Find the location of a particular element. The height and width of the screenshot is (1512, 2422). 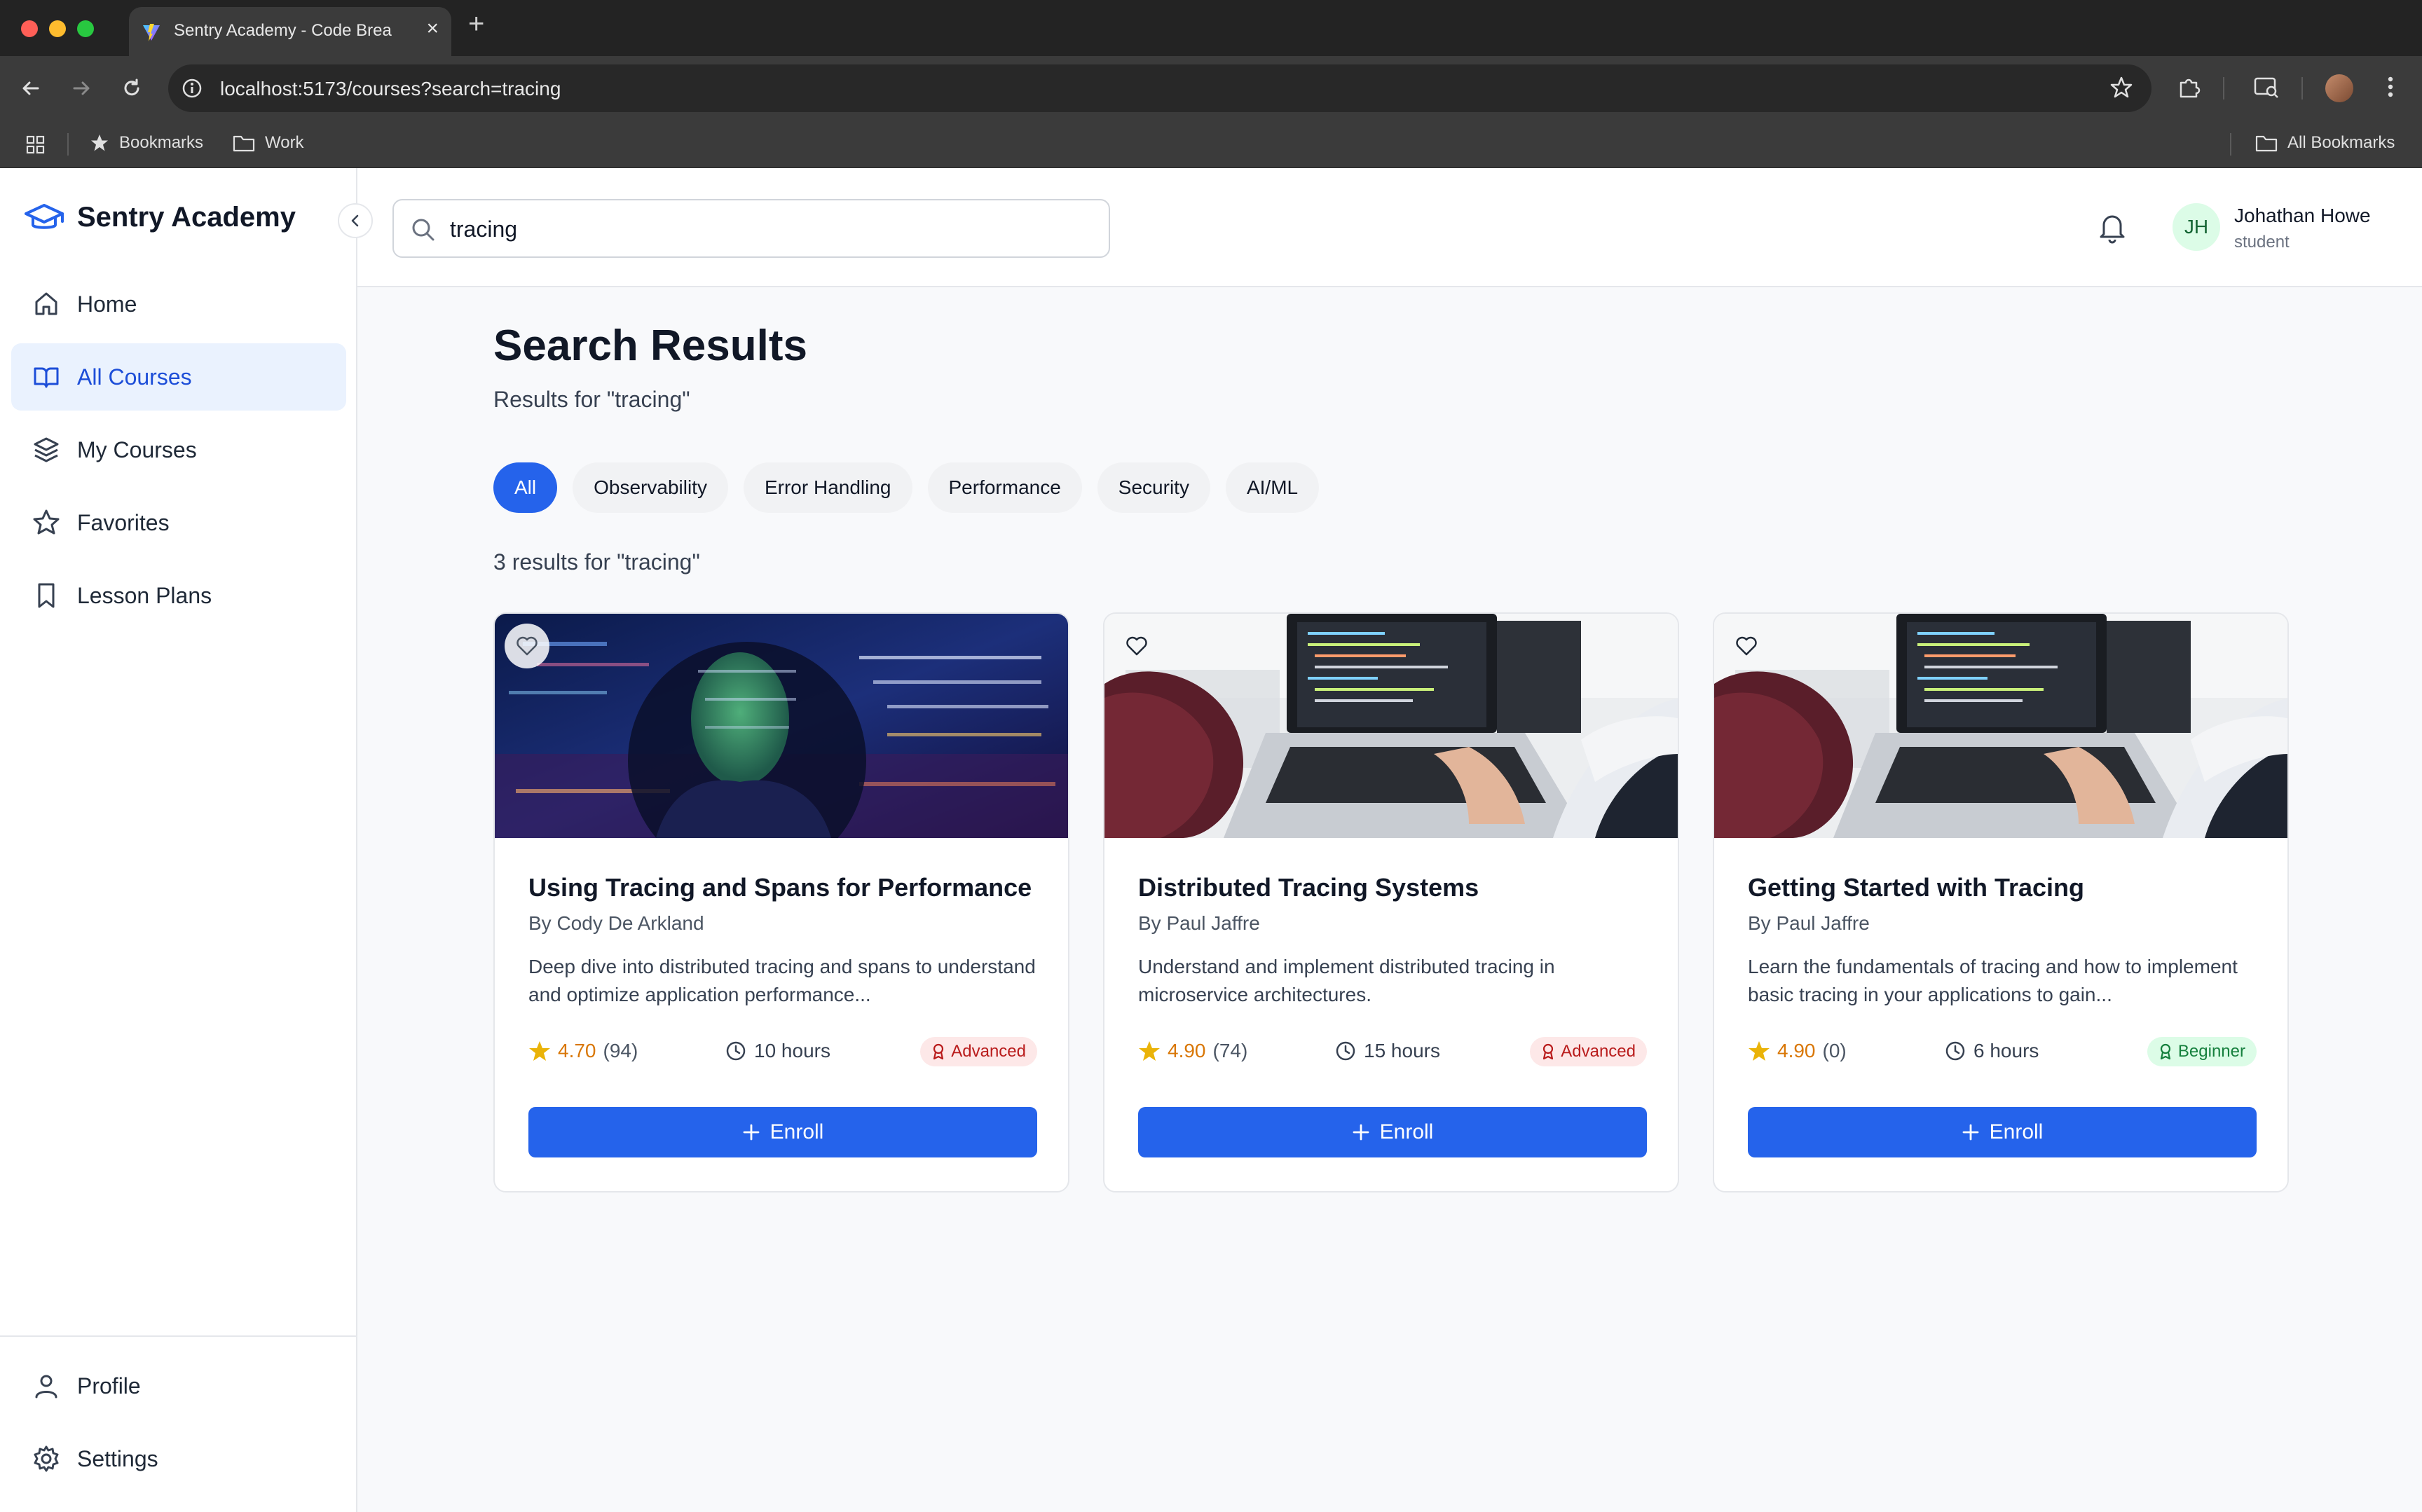

tab-close-icon: × is located at coordinates (432, 29).